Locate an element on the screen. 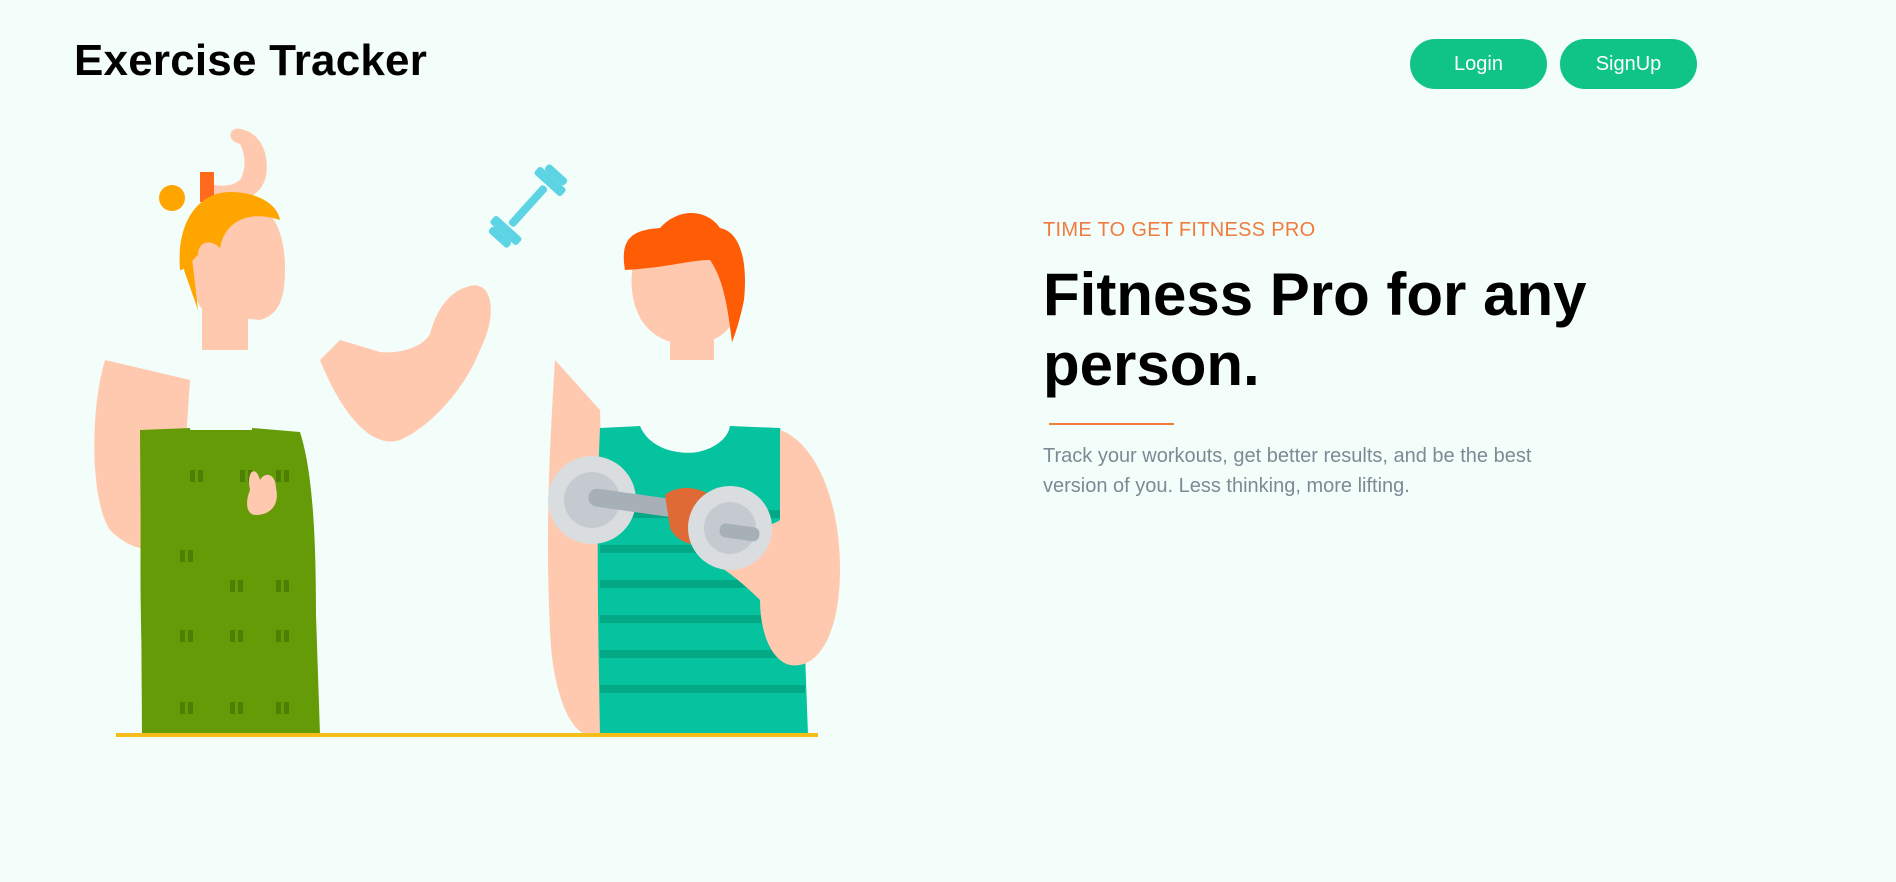 The width and height of the screenshot is (1896, 882). dumbbell-icon is located at coordinates (528, 206).